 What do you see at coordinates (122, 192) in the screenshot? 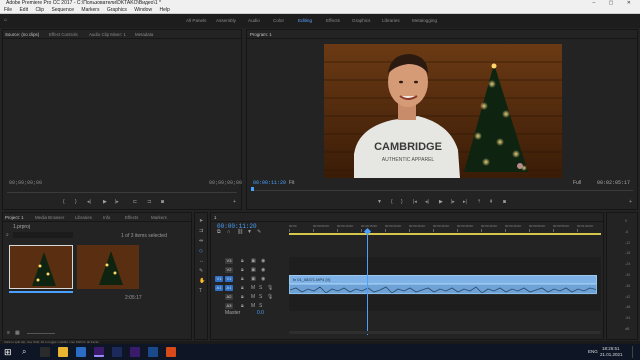
I see `source-scrubber` at bounding box center [122, 192].